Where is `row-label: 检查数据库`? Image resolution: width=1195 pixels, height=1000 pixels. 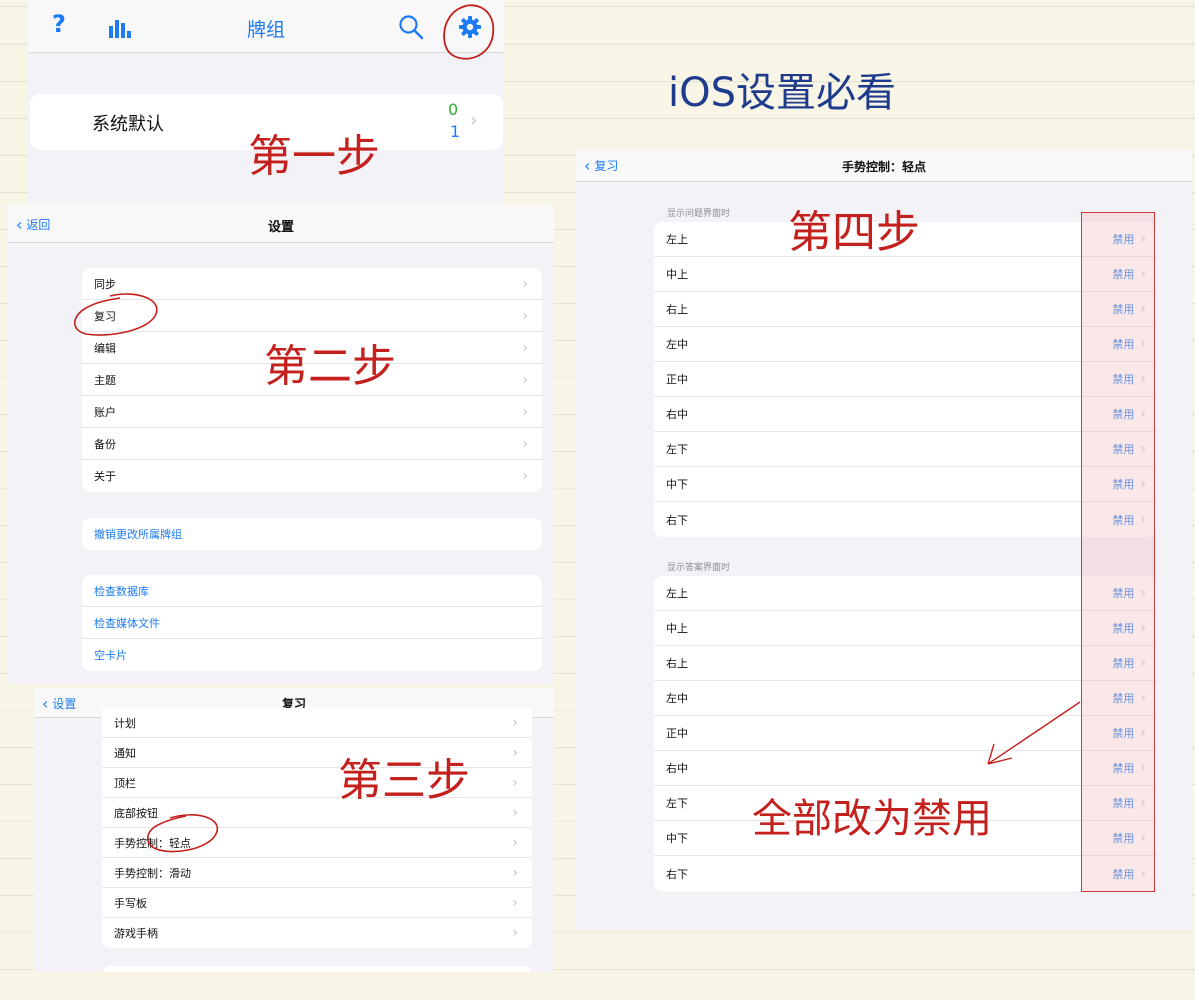
row-label: 检查数据库 is located at coordinates (121, 591).